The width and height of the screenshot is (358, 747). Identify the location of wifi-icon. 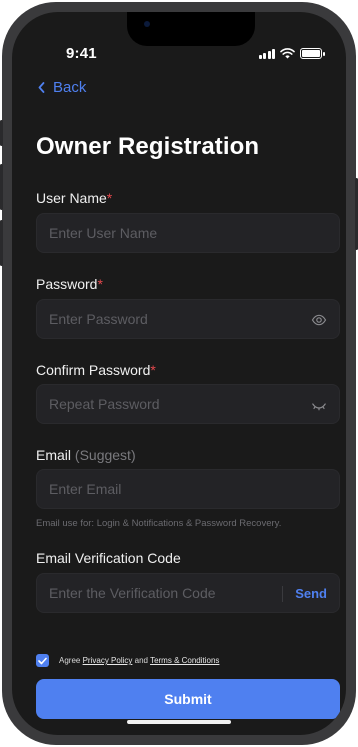
(287, 53).